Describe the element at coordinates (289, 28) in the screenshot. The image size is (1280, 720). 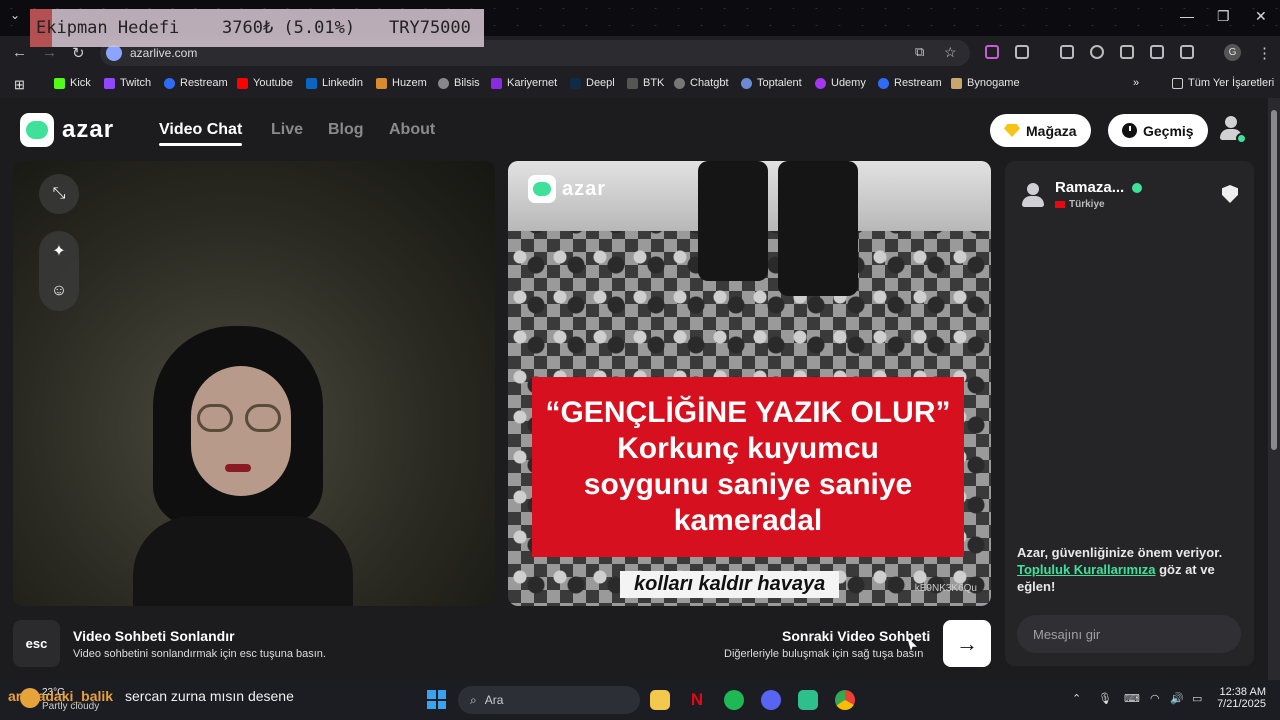
I see `goal-progress: 3760₺ (5.01%)` at that location.